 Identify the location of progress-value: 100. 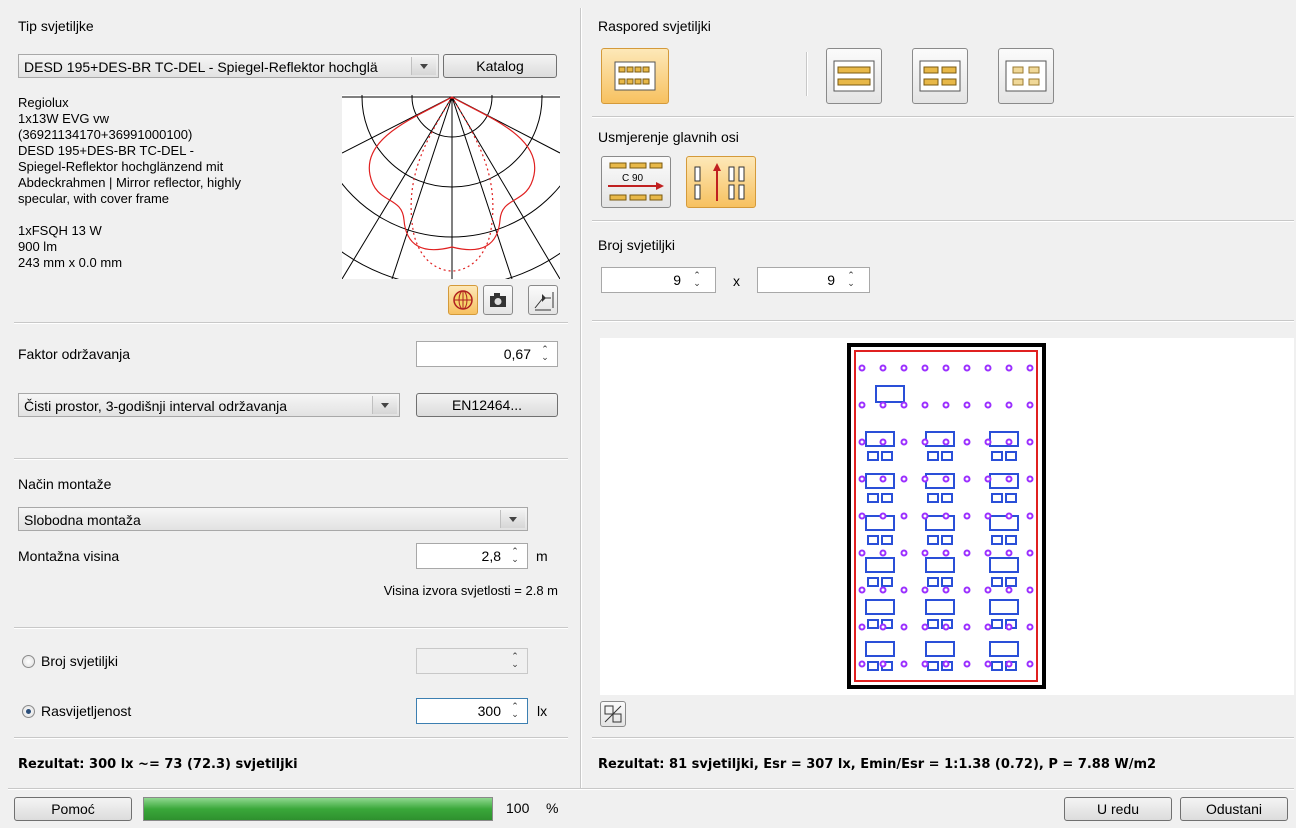
(518, 808).